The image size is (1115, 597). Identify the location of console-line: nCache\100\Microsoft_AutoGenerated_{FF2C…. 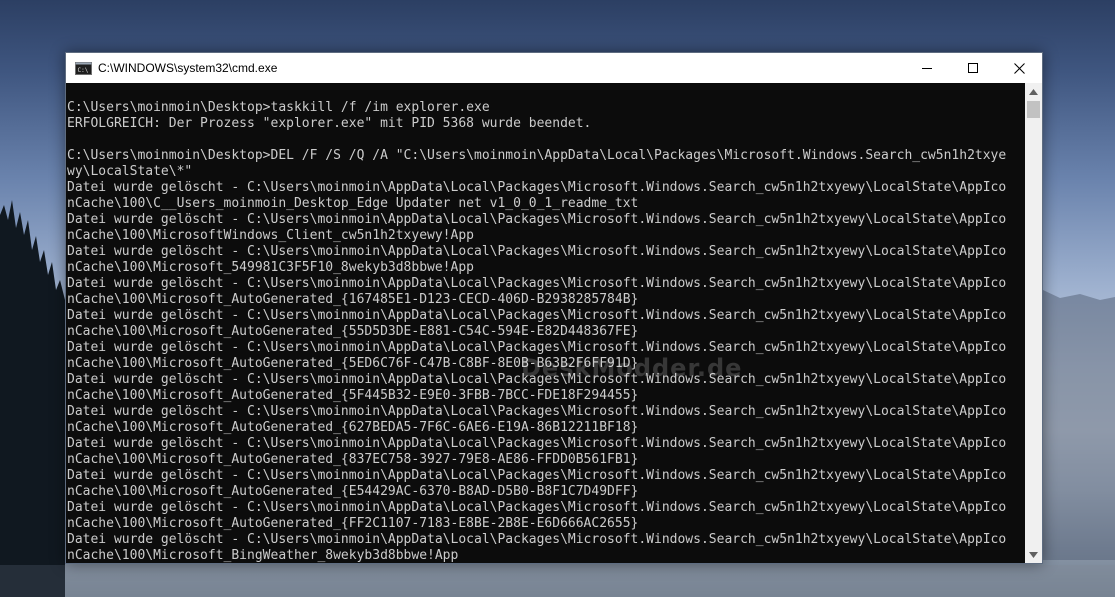
(353, 523).